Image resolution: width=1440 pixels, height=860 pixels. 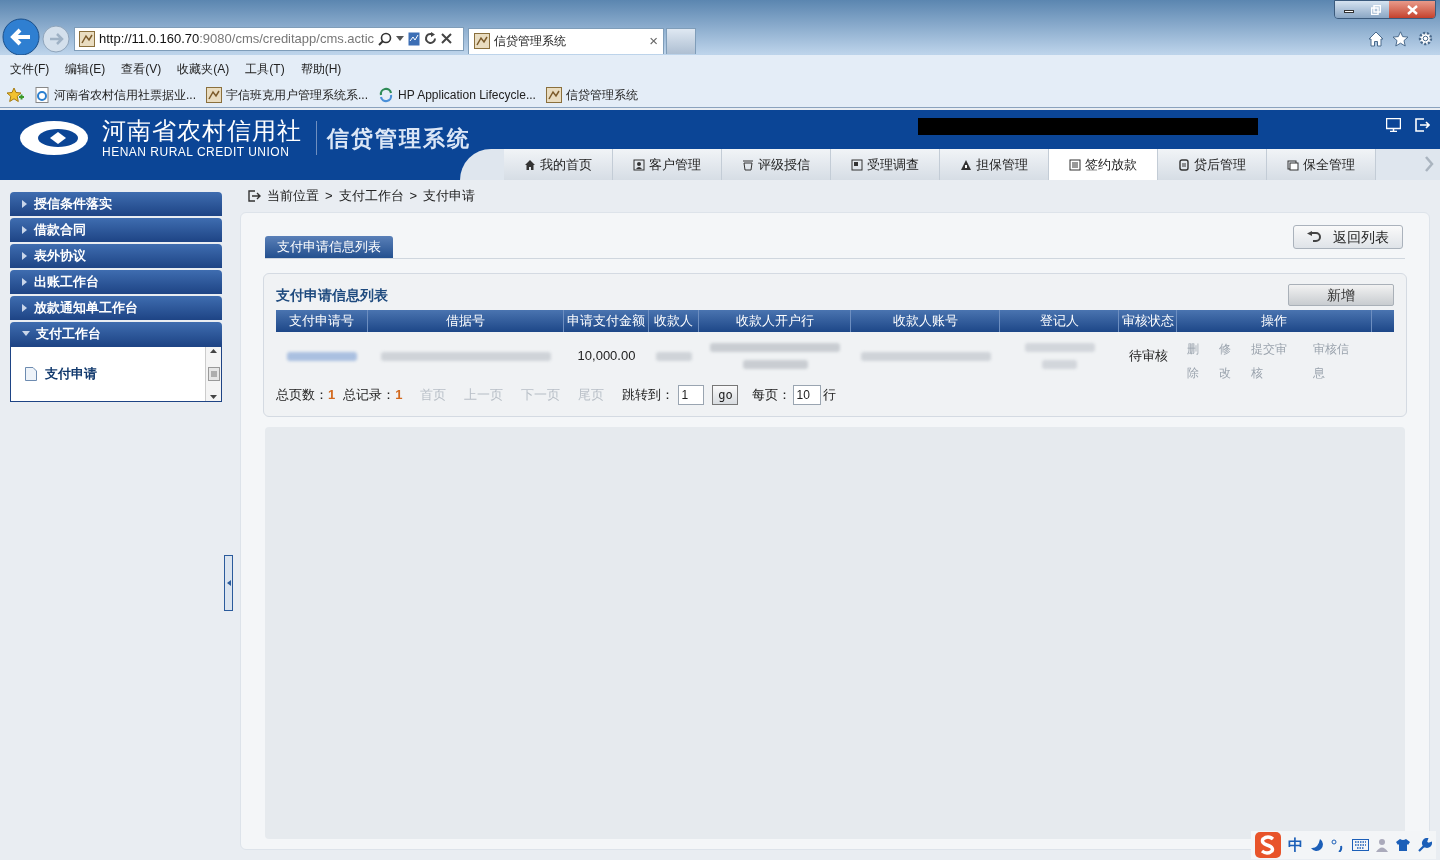 I want to click on nav-tab: 保全管理, so click(x=1321, y=164).